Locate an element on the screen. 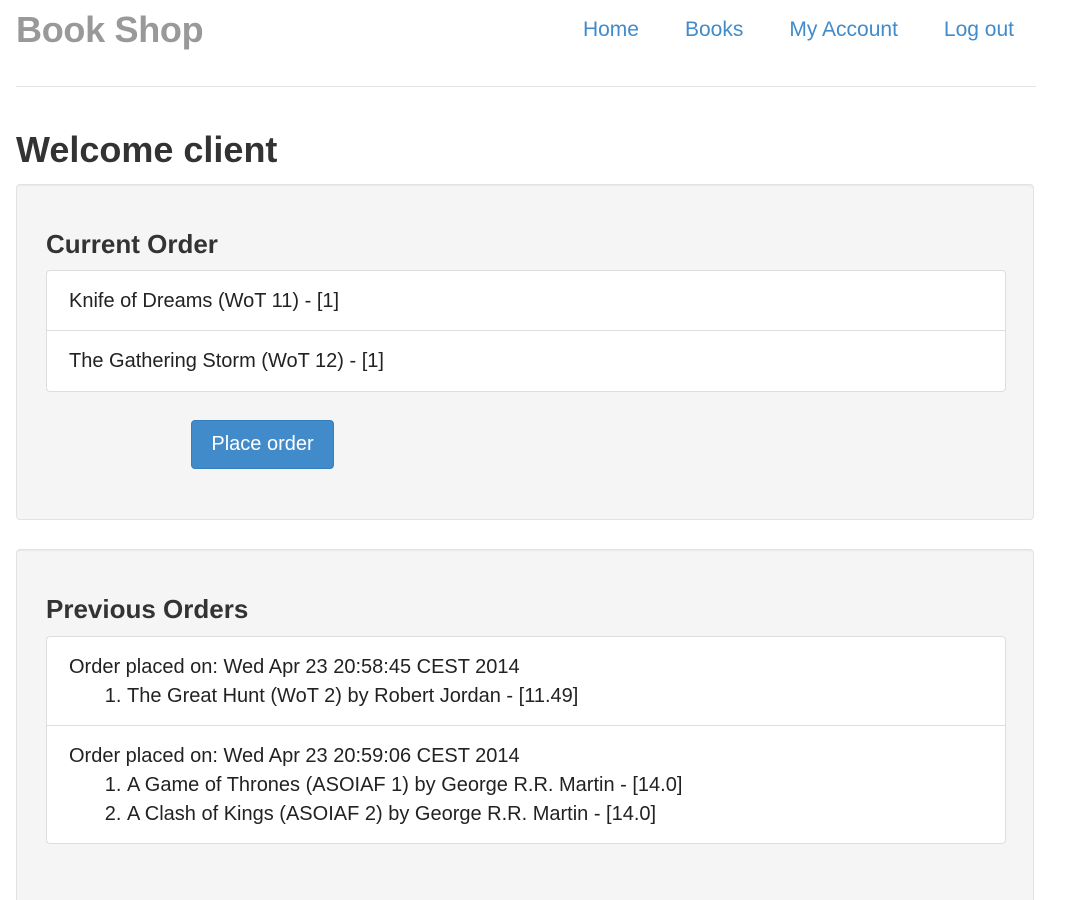 The height and width of the screenshot is (900, 1065). current-order-item: Knife of Dreams (WoT 11) - [1] is located at coordinates (526, 301).